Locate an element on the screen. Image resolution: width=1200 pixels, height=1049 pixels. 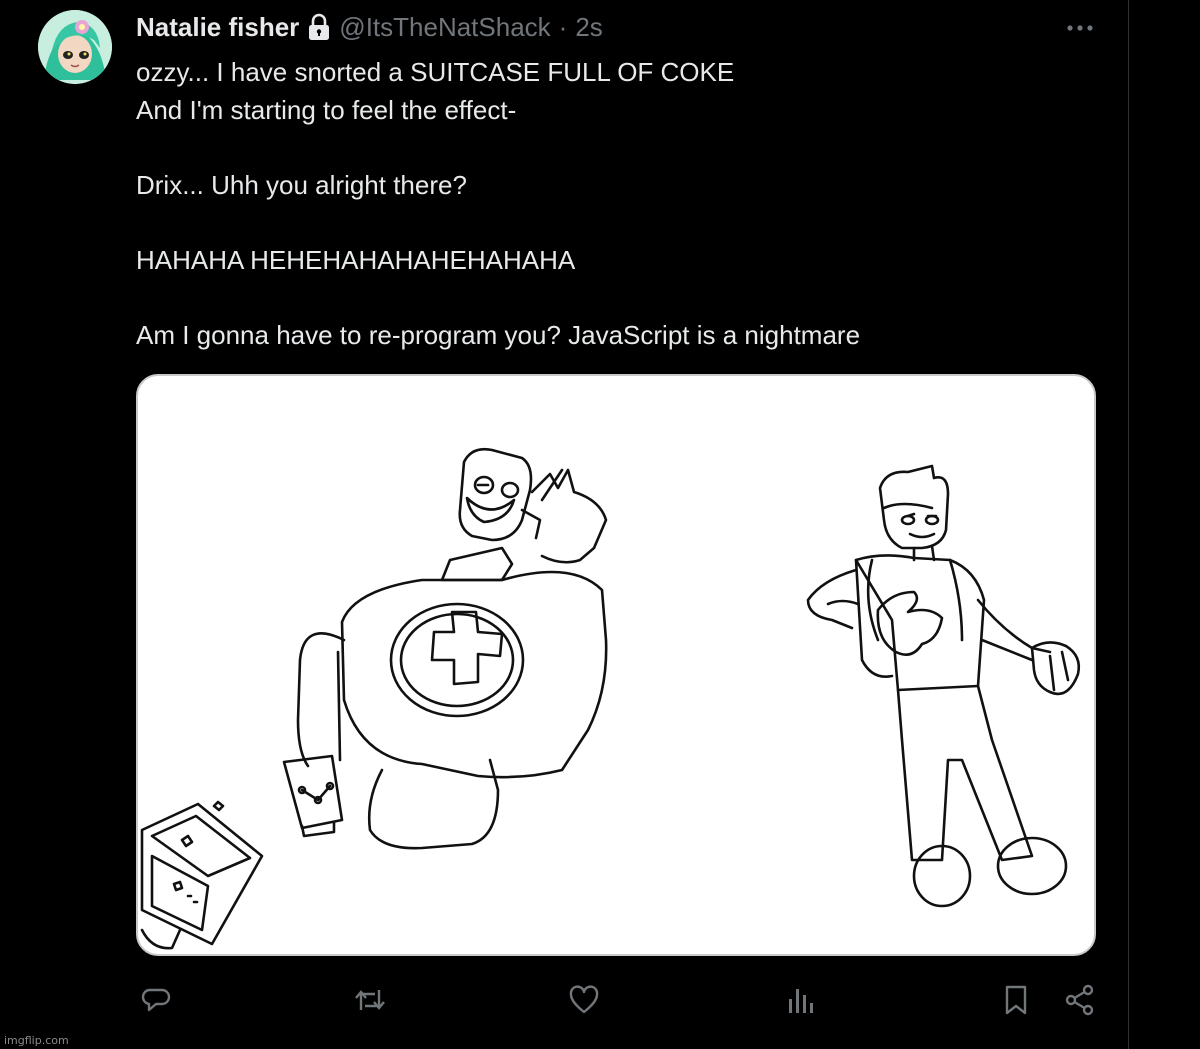
tweet-time: 2s is located at coordinates (588, 27).